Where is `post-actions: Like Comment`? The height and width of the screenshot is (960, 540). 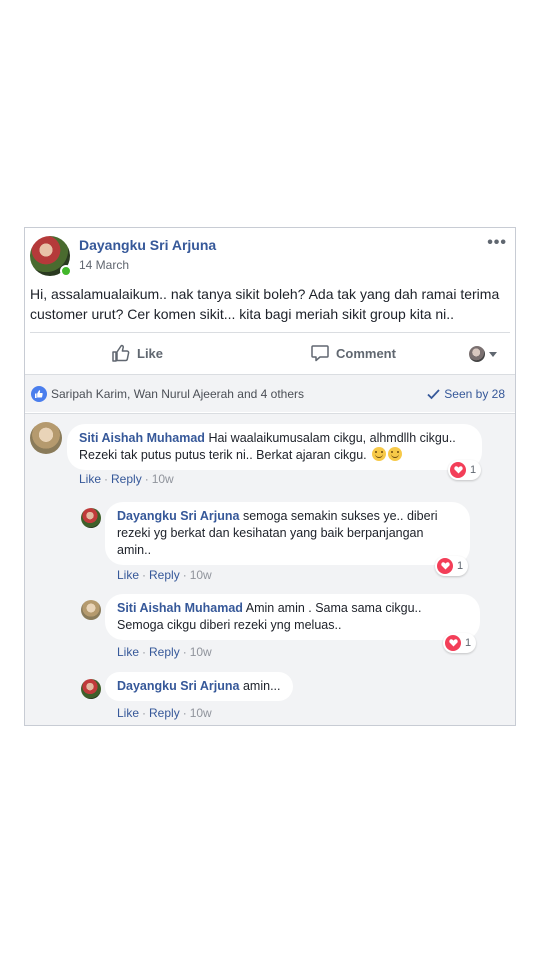 post-actions: Like Comment is located at coordinates (270, 353).